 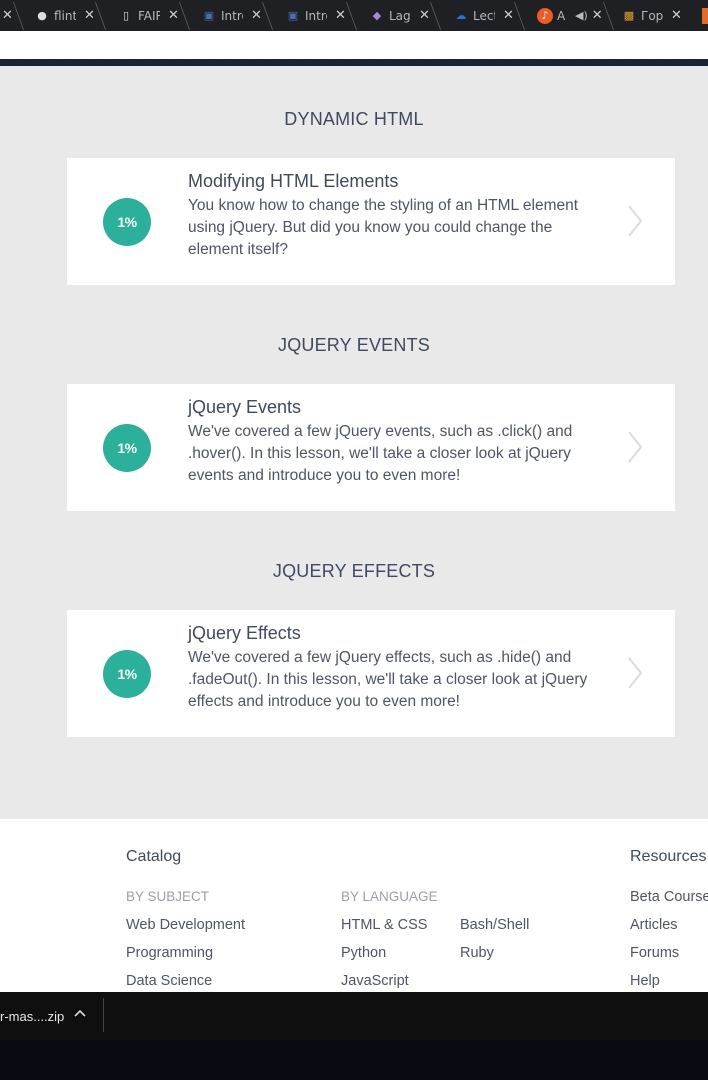 What do you see at coordinates (354, 45) in the screenshot?
I see `page-top-bar` at bounding box center [354, 45].